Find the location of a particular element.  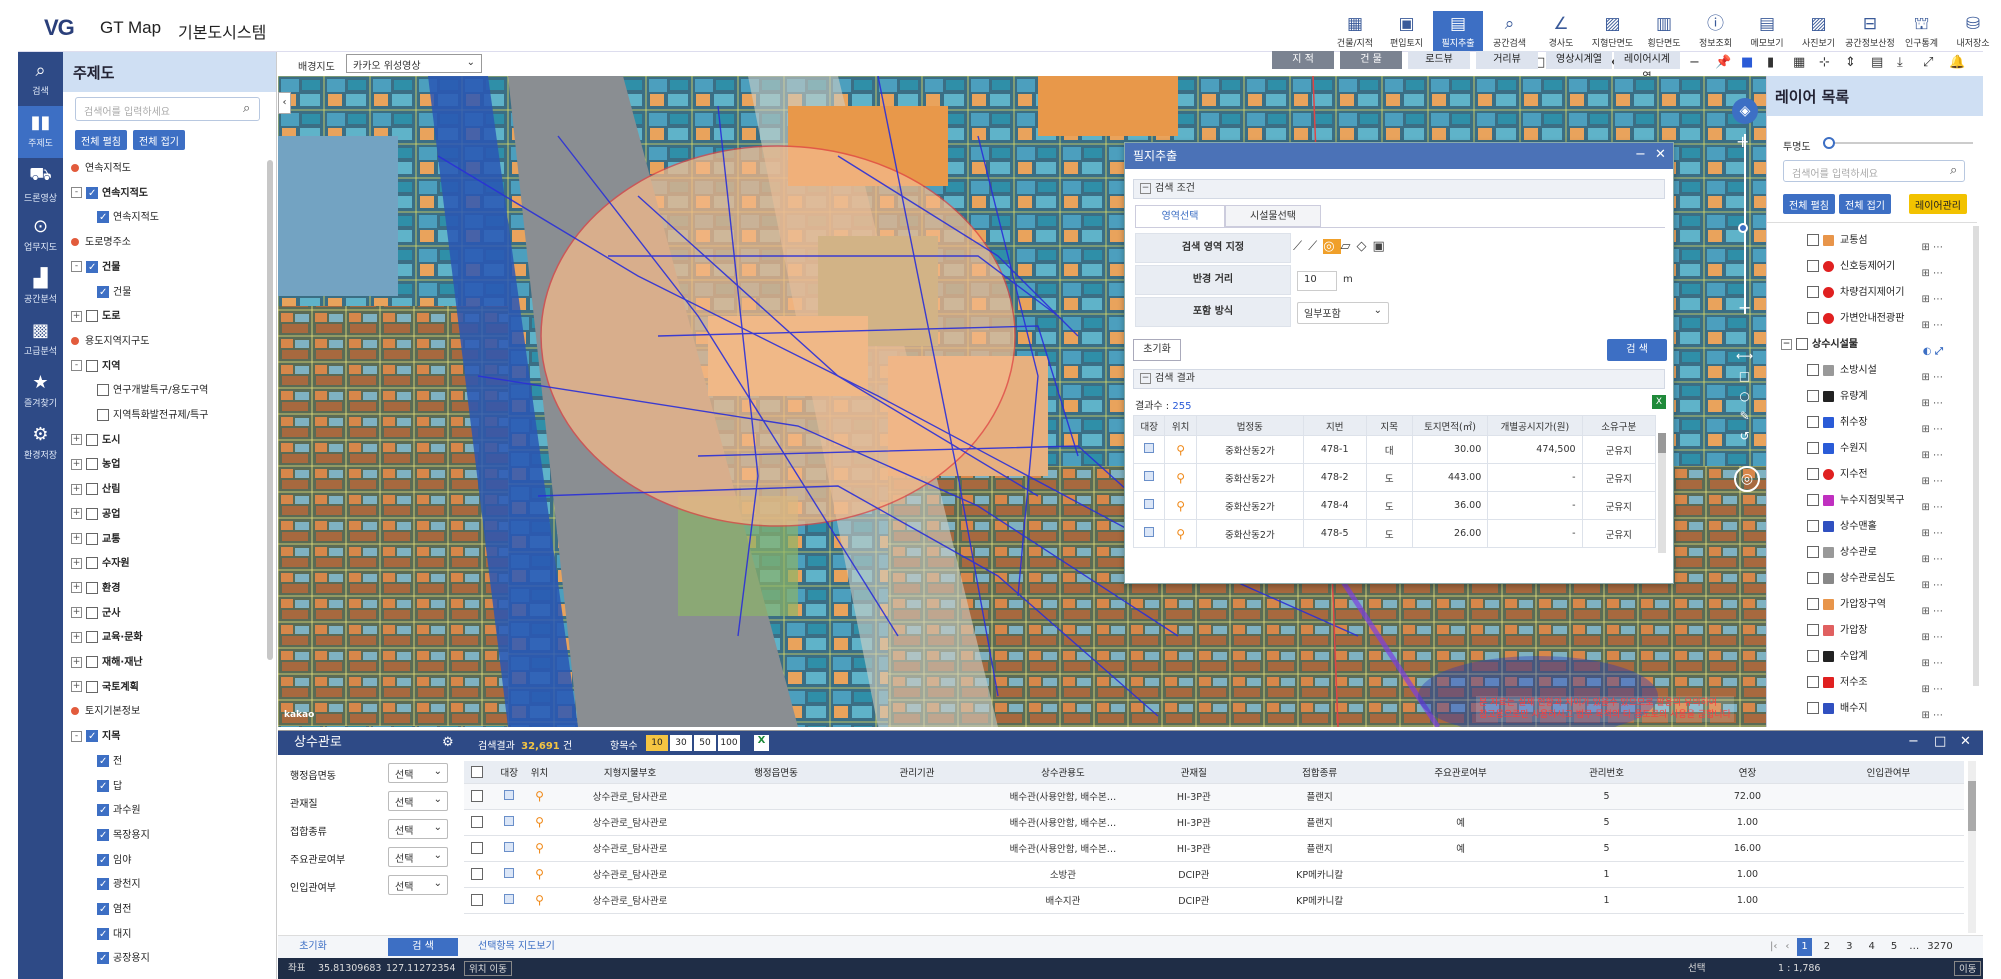

zoom-out-button: − is located at coordinates (1744, 307).